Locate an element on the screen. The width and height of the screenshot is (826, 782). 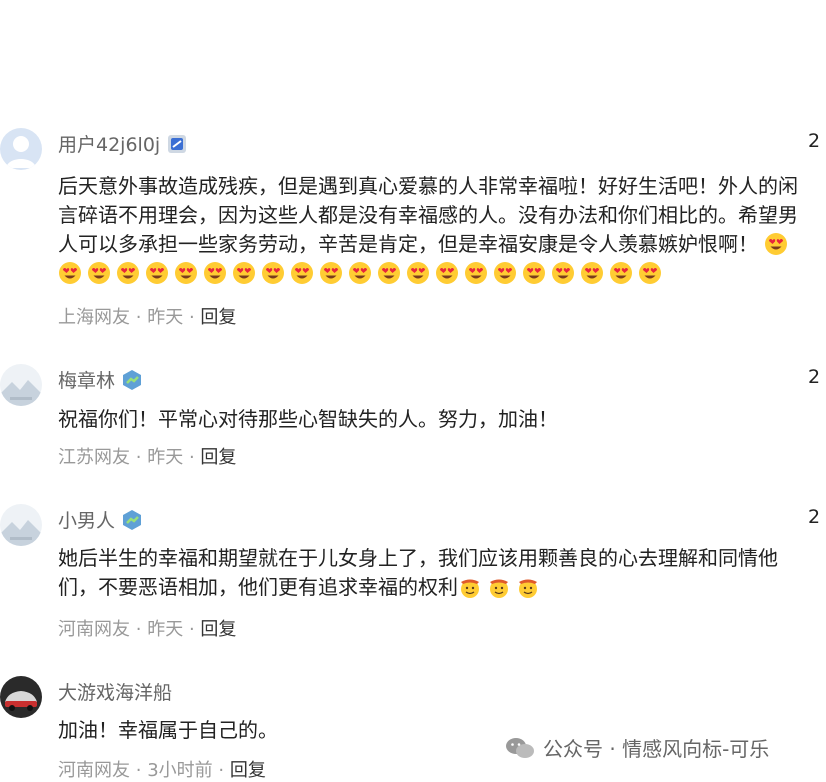
username-text: 大游戏海洋船 is located at coordinates (115, 691).